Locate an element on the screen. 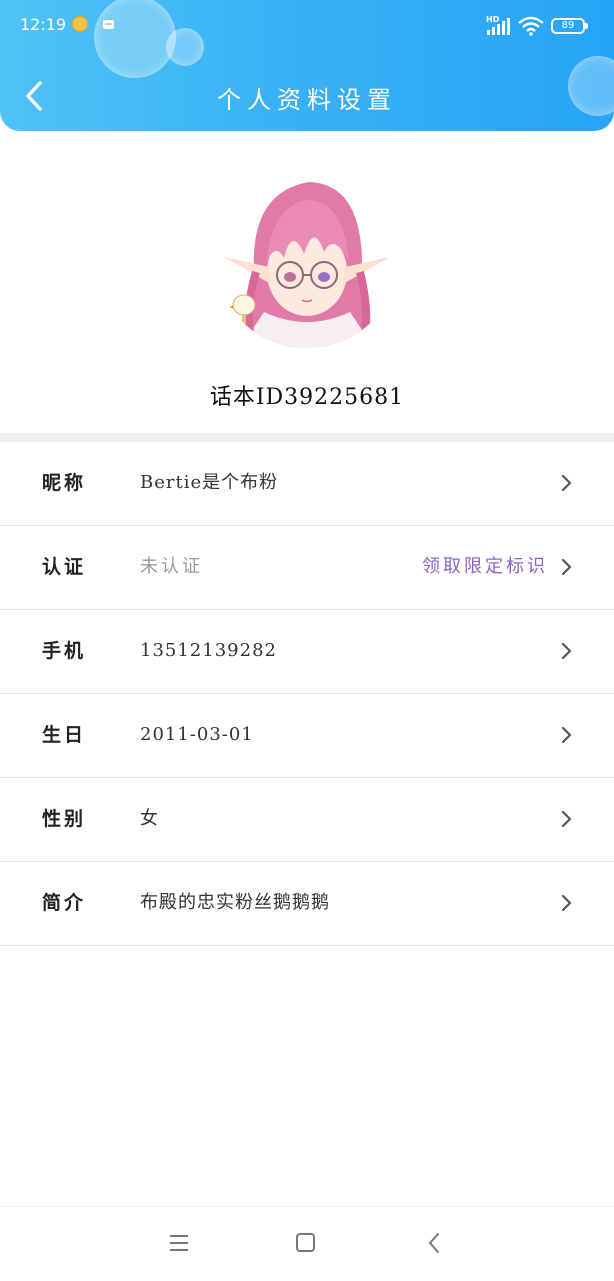 The image size is (614, 1281). setting-row-phone: 手机 13512139282 is located at coordinates (307, 652).